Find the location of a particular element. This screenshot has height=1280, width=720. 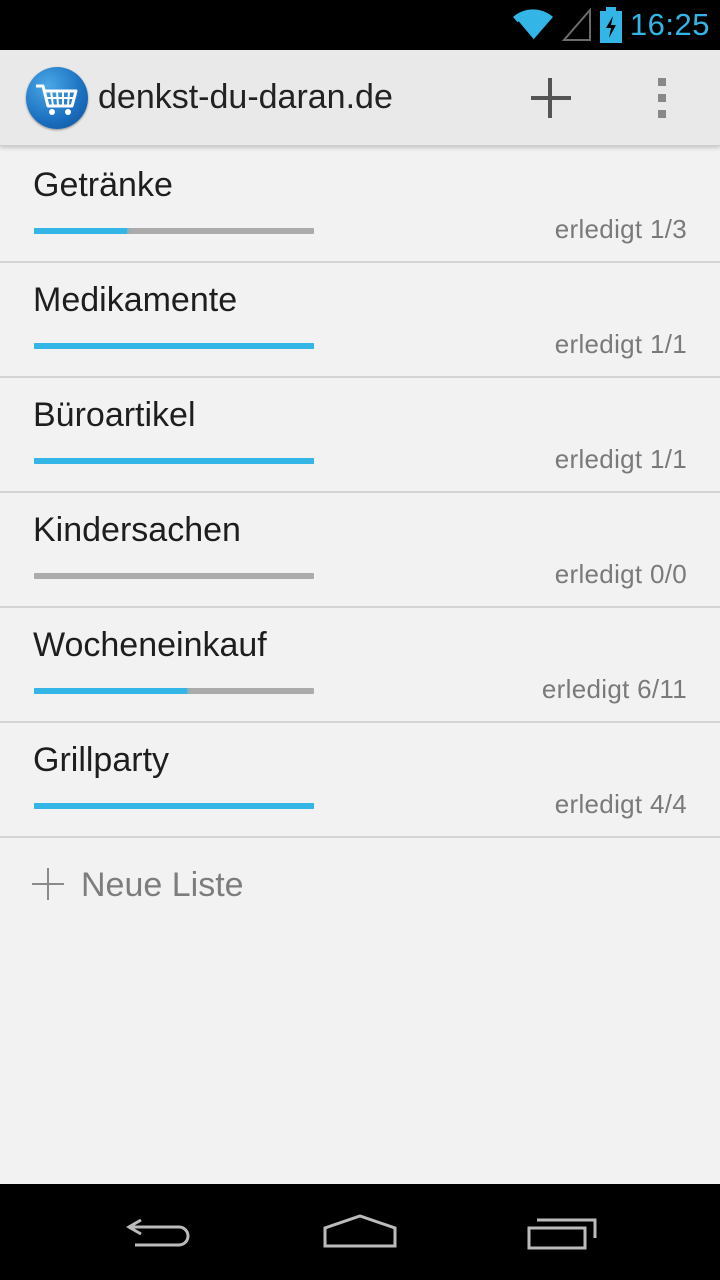

list-item: Büroartikel erledigt 1/1 is located at coordinates (360, 435).